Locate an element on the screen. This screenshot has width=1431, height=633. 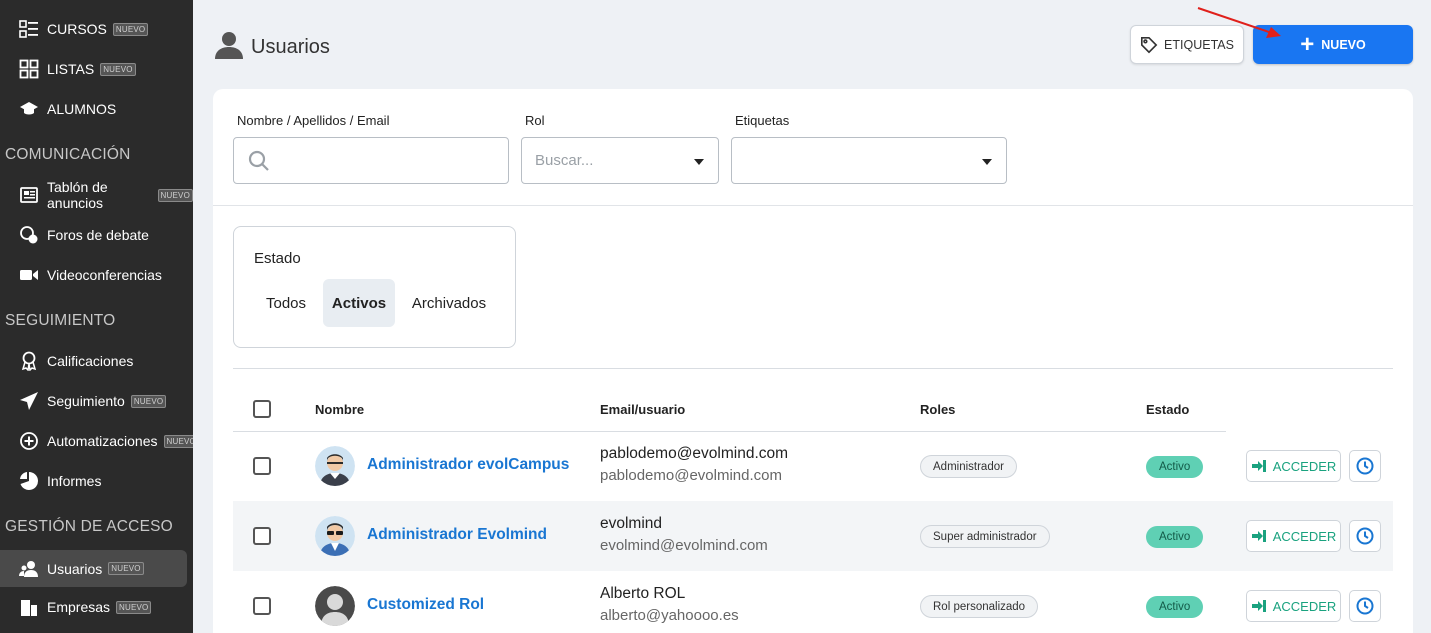
section-seguimiento: SEGUIMIENTO is located at coordinates (60, 320).